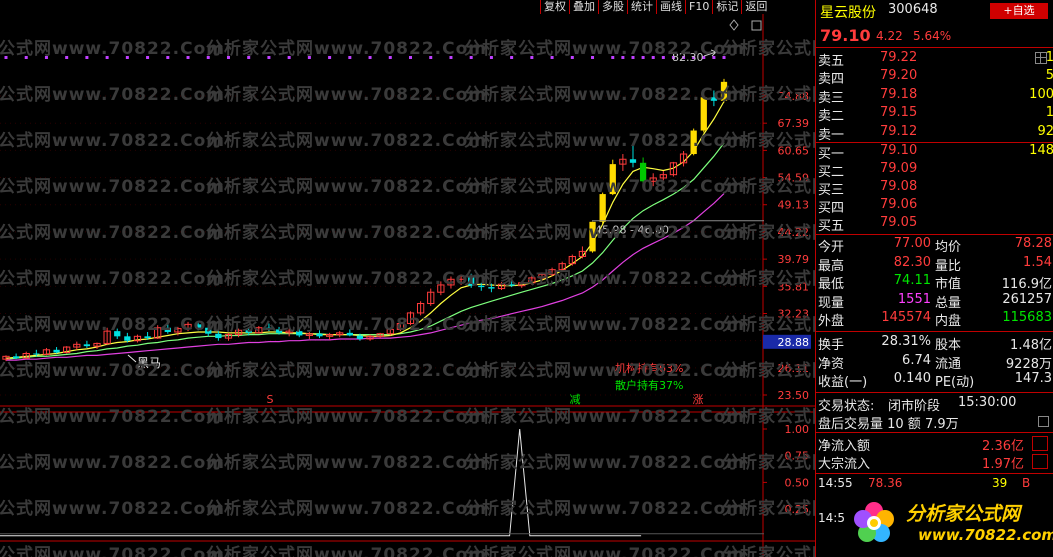 This screenshot has height=557, width=1053. I want to click on signal-label: S, so click(270, 399).